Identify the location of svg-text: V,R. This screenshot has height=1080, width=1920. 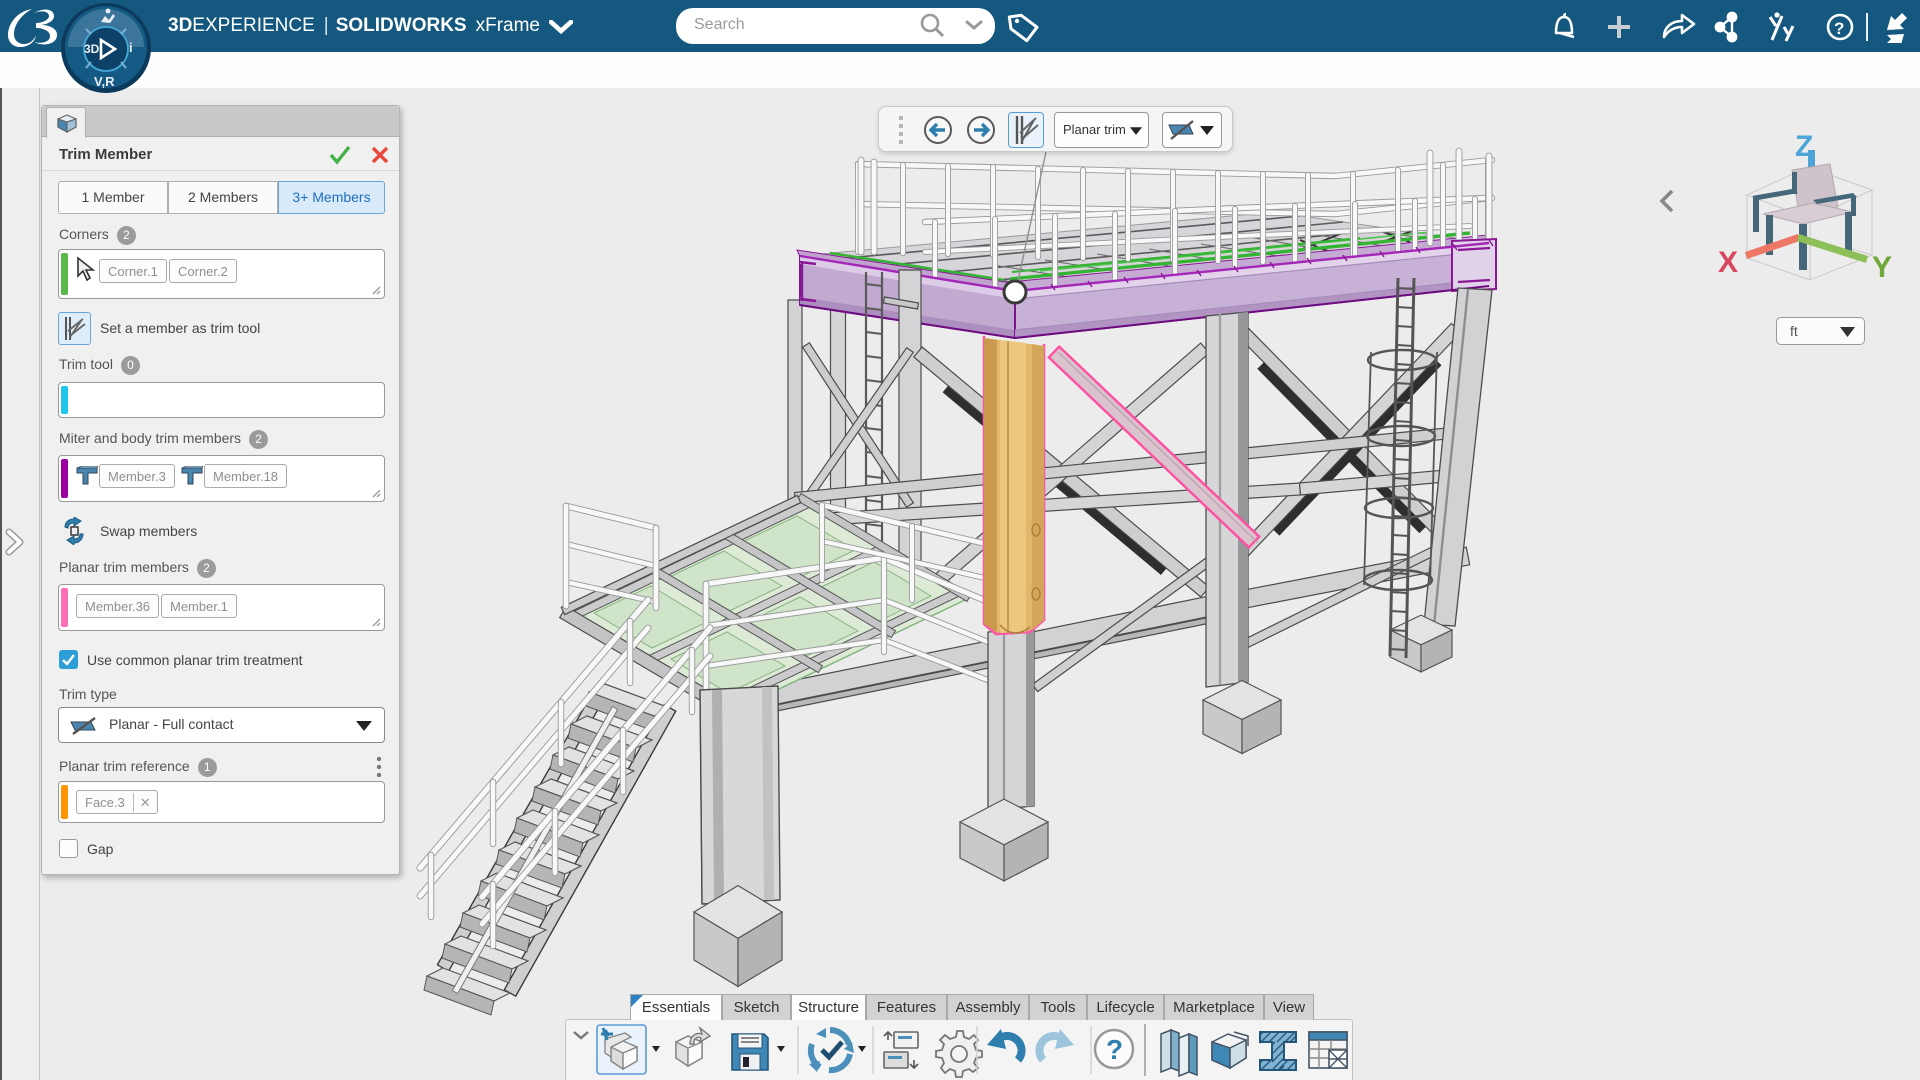
(104, 81).